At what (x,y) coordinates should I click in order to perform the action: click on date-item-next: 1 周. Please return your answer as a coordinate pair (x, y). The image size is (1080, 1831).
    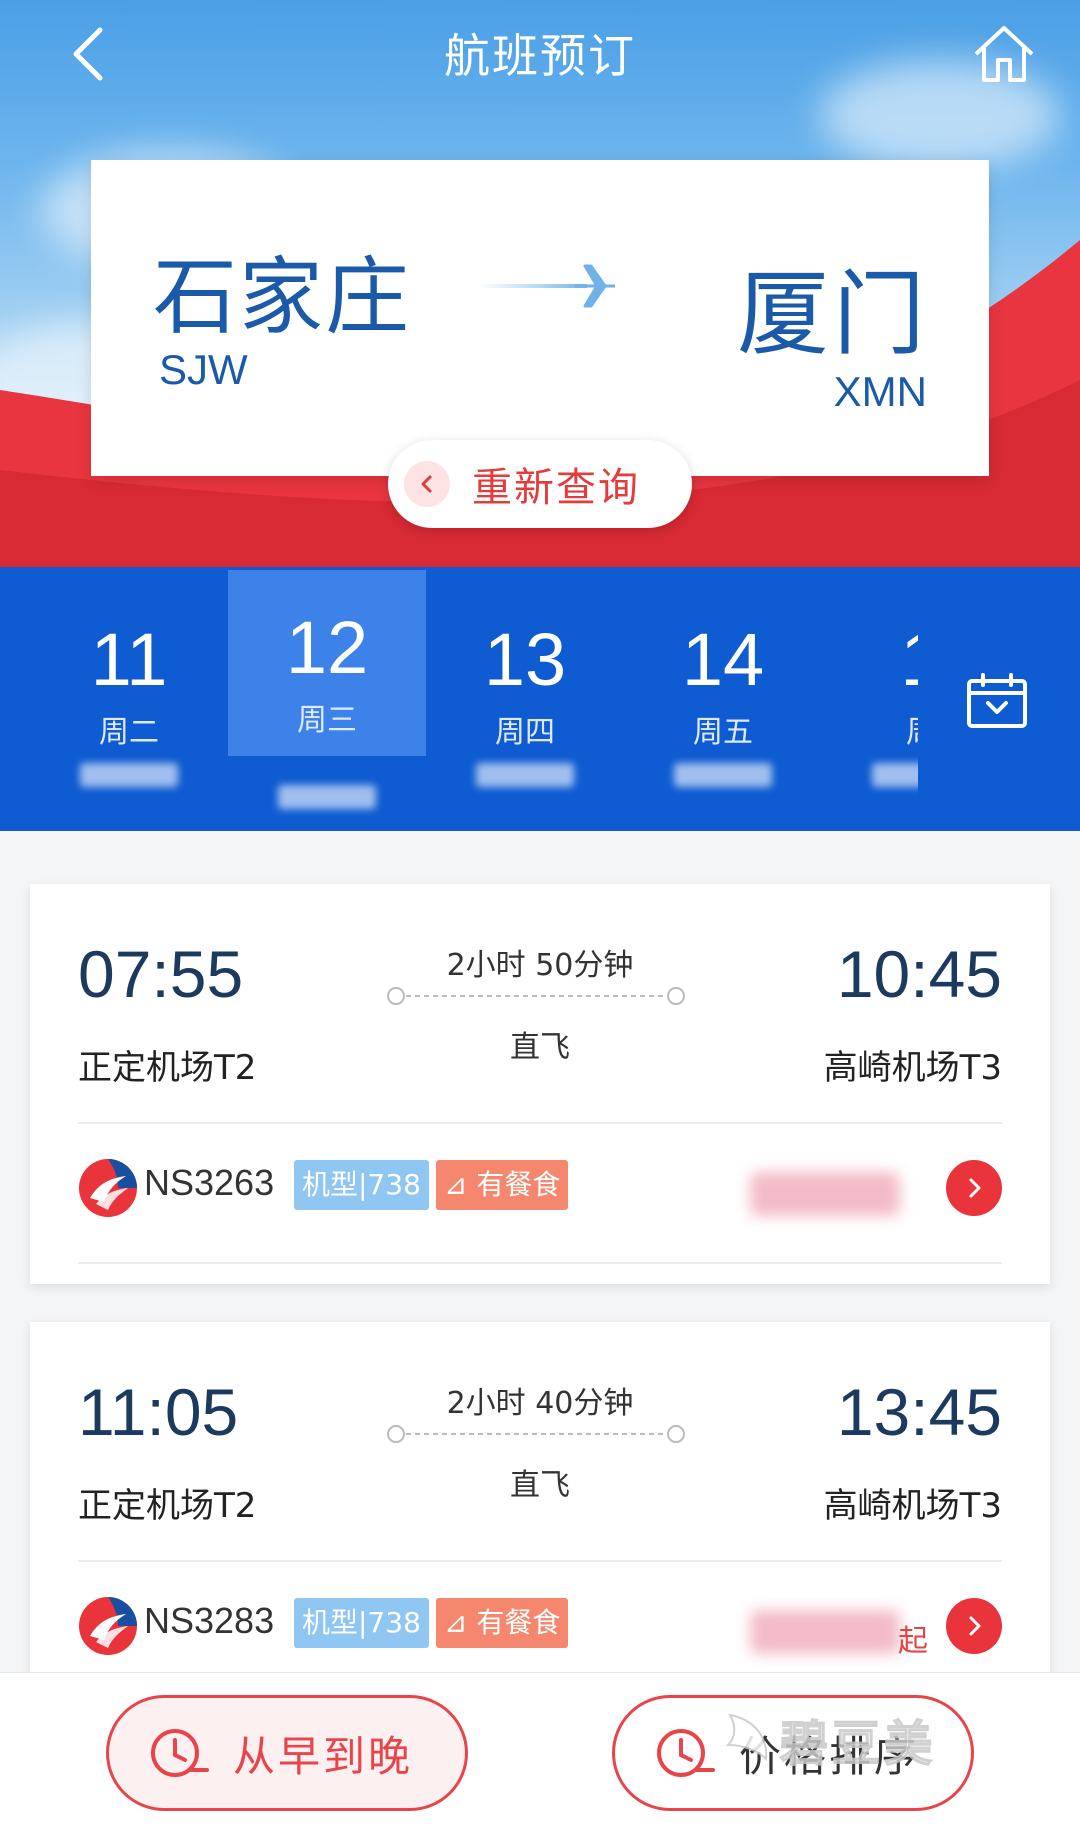
    Looking at the image, I should click on (870, 699).